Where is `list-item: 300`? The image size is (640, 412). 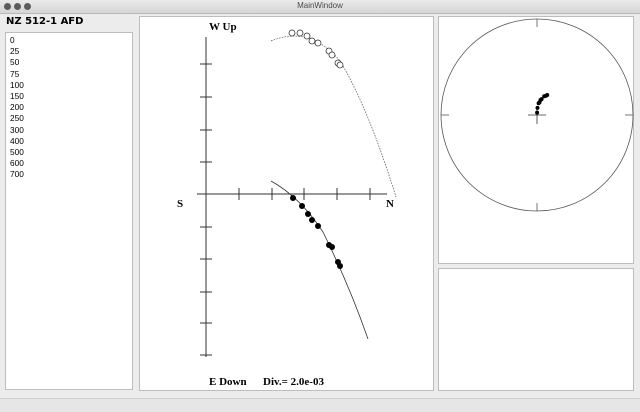 list-item: 300 is located at coordinates (69, 130).